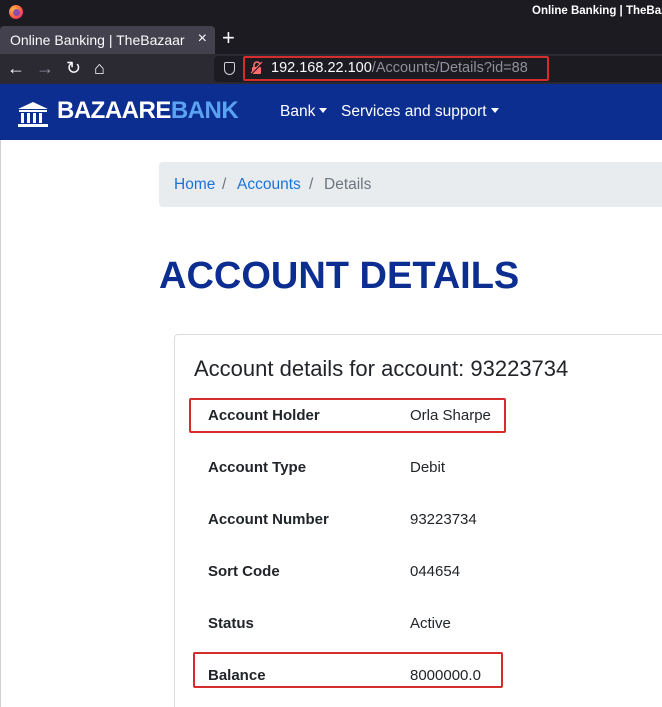 Image resolution: width=662 pixels, height=707 pixels. Describe the element at coordinates (257, 68) in the screenshot. I see `insecure-lock-icon` at that location.